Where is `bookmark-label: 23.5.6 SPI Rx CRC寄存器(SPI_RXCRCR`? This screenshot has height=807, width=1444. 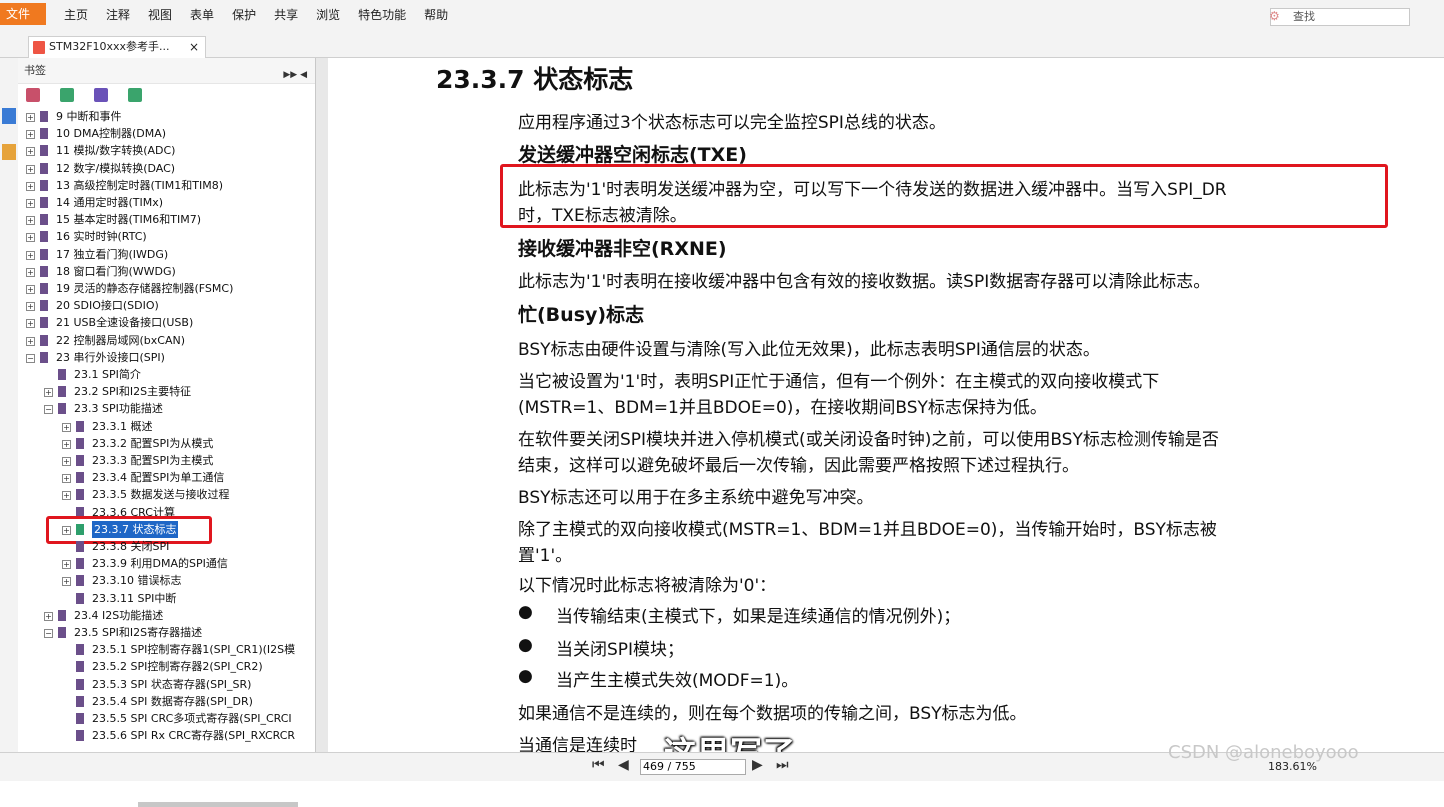
bookmark-label: 23.5.6 SPI Rx CRC寄存器(SPI_RXCRCR is located at coordinates (194, 736).